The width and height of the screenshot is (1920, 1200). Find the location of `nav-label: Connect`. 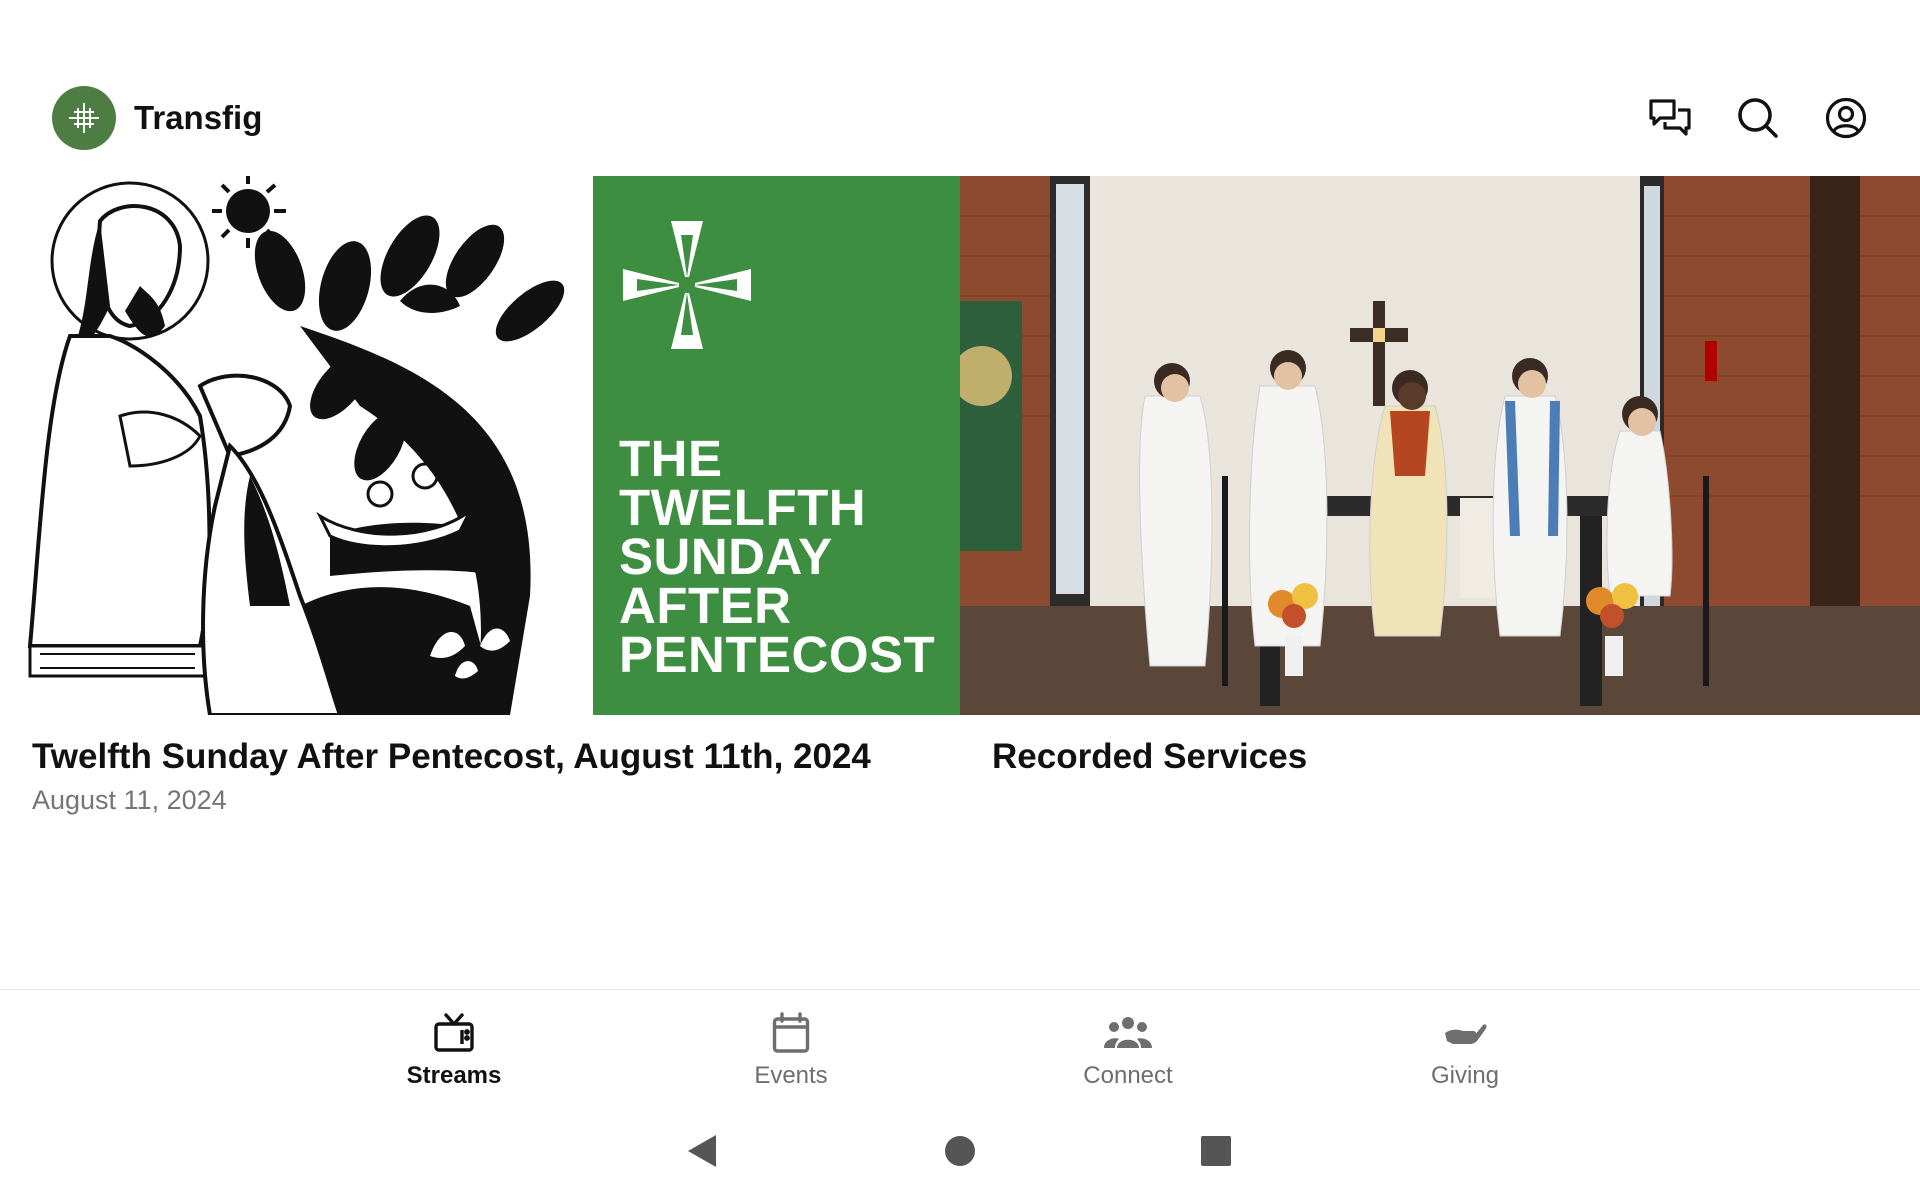

nav-label: Connect is located at coordinates (1128, 1075).